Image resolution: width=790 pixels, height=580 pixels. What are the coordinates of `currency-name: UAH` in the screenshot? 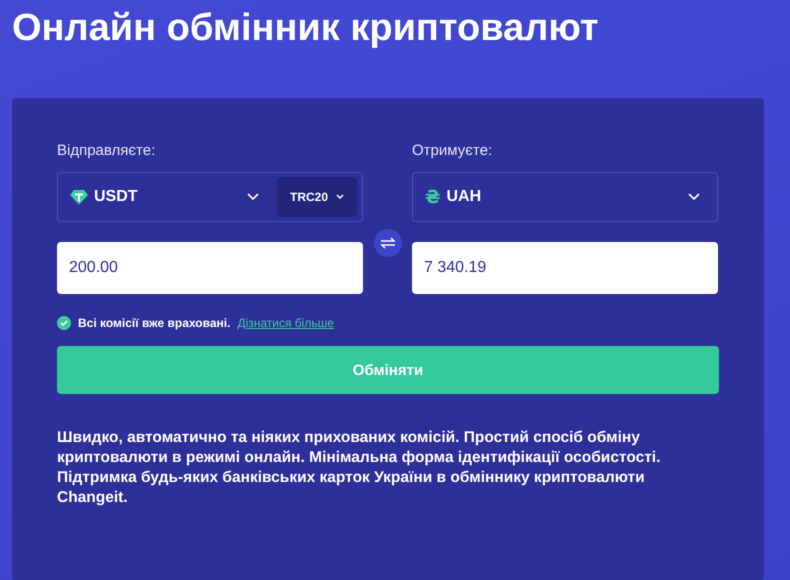 It's located at (464, 197).